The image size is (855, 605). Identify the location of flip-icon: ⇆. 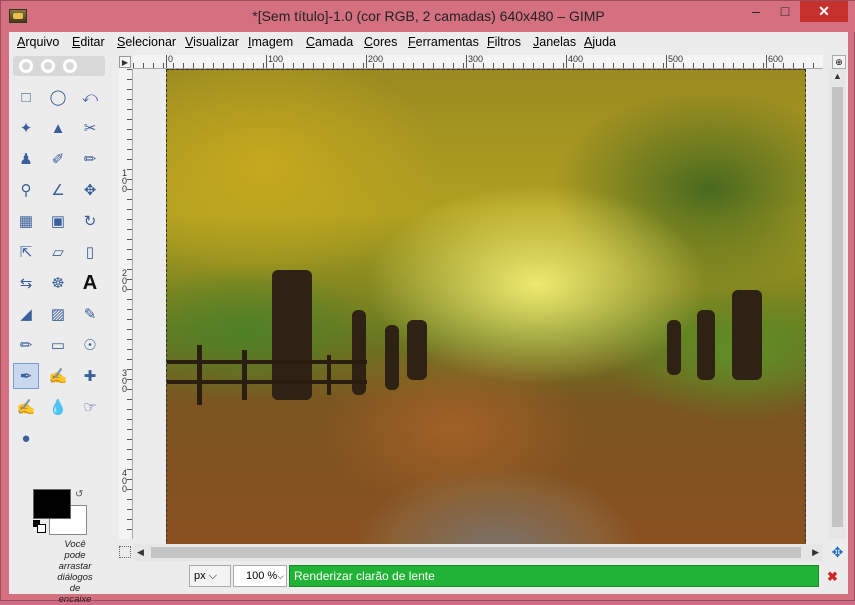
(26, 283).